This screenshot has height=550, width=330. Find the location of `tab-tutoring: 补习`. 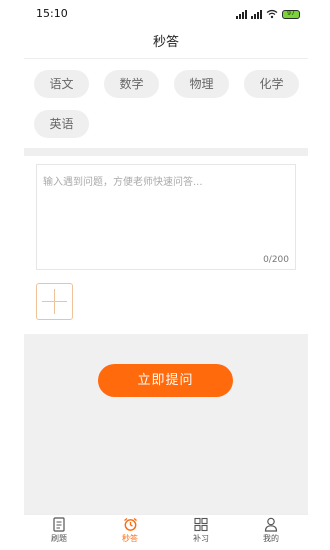

tab-tutoring: 补习 is located at coordinates (201, 530).